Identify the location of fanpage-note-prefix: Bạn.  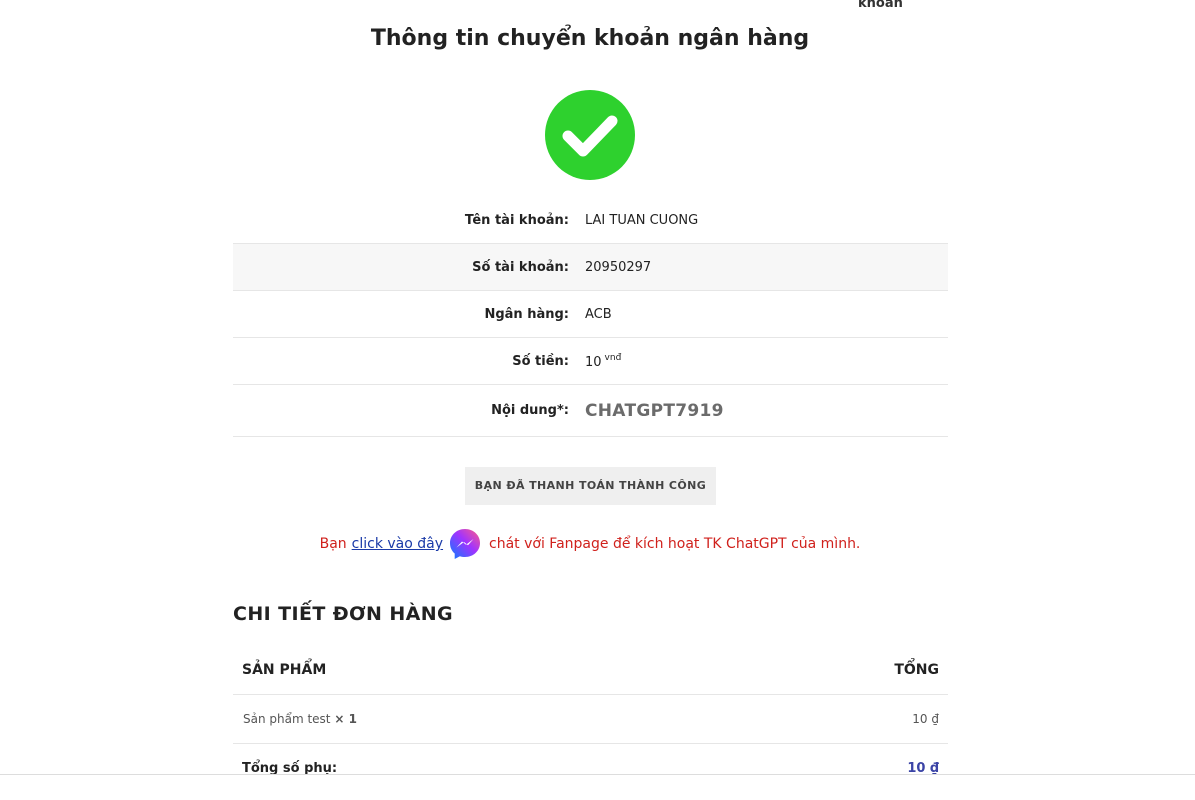
(333, 544).